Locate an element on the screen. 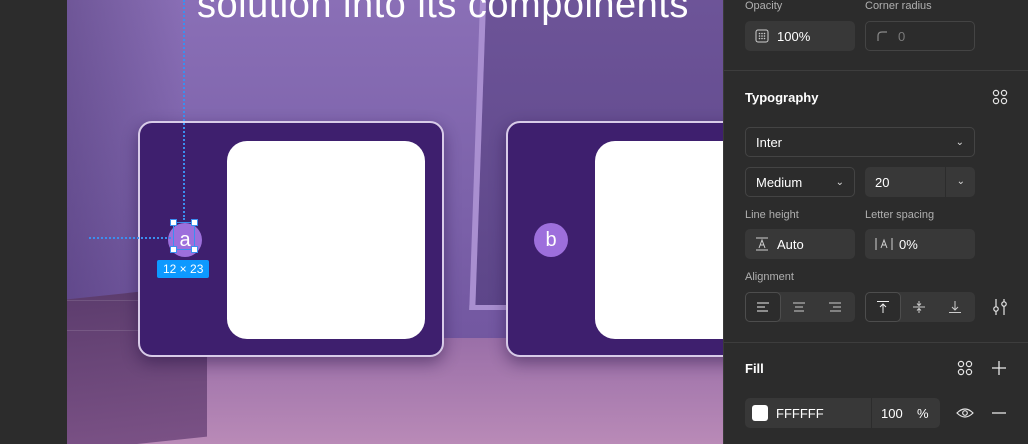 The height and width of the screenshot is (444, 1028). fill-color-swatch is located at coordinates (760, 413).